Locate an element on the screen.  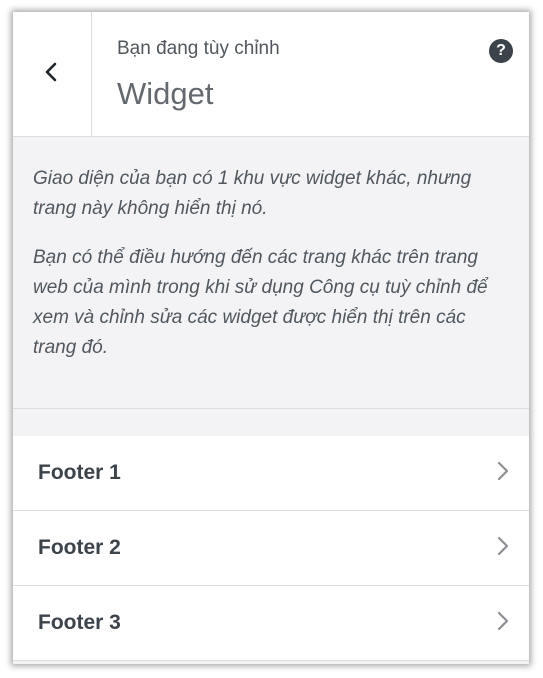
section-label: Footer 2 is located at coordinates (79, 547).